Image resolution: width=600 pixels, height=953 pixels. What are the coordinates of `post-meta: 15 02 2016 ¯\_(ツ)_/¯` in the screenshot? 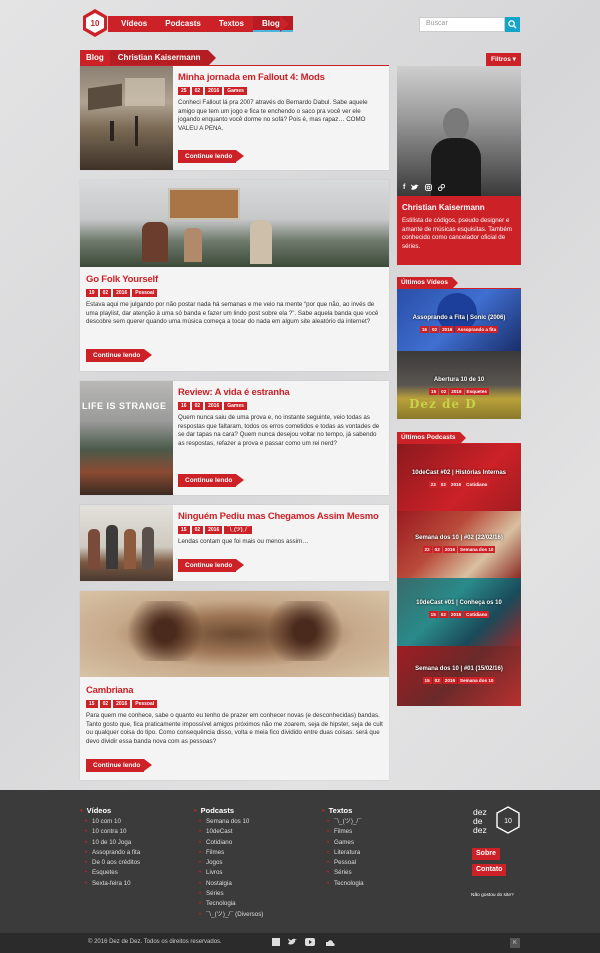 It's located at (281, 530).